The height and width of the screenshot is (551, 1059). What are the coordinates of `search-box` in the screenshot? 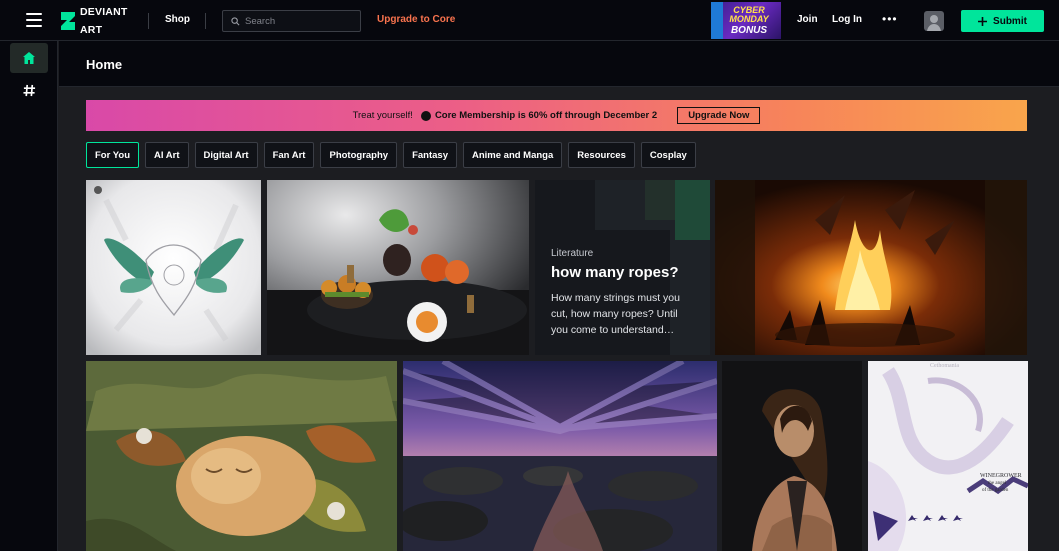 It's located at (291, 21).